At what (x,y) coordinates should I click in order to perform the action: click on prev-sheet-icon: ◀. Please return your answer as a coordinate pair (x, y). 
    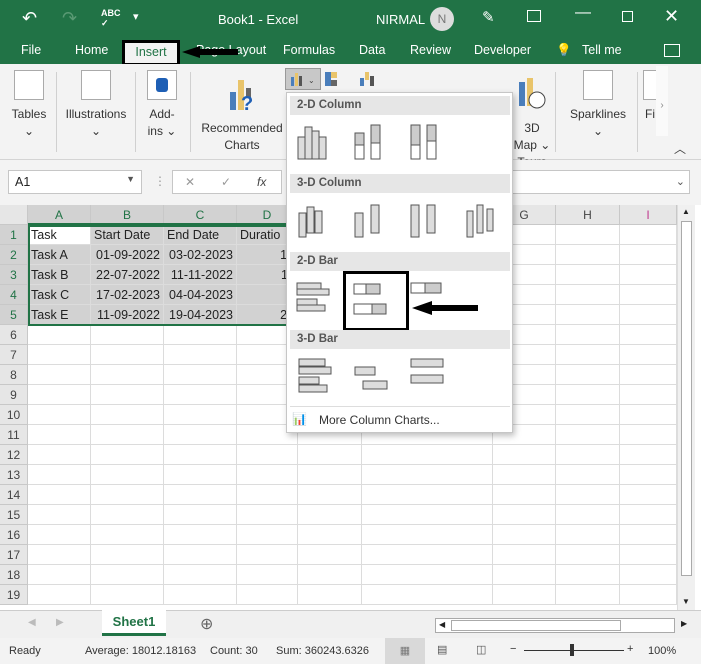
    Looking at the image, I should click on (32, 622).